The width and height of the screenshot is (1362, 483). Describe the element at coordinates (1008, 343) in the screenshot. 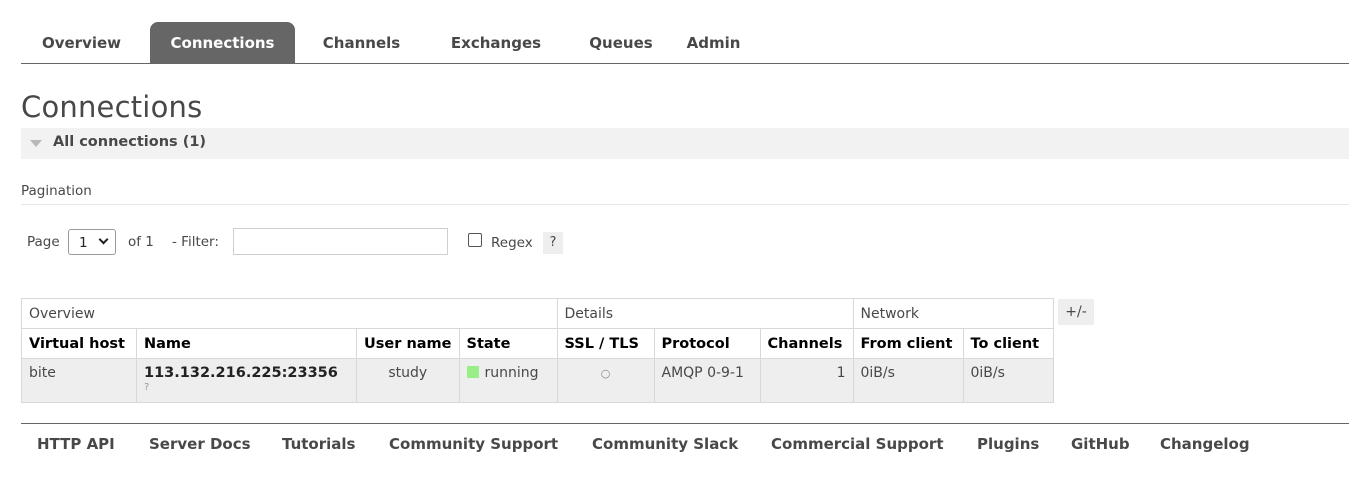

I see `column-header-to-client: To client` at that location.